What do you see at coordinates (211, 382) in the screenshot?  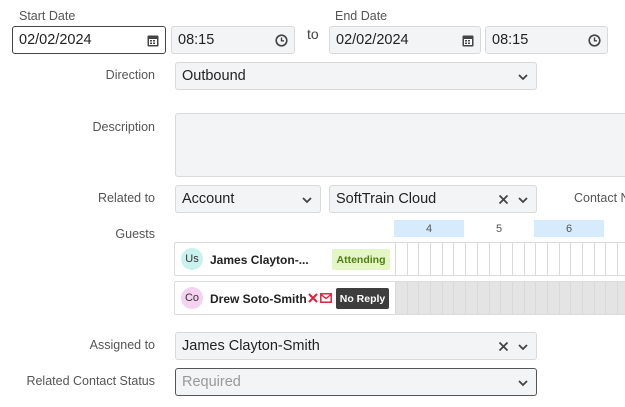 I see `related-contact-status-placeholder: Required` at bounding box center [211, 382].